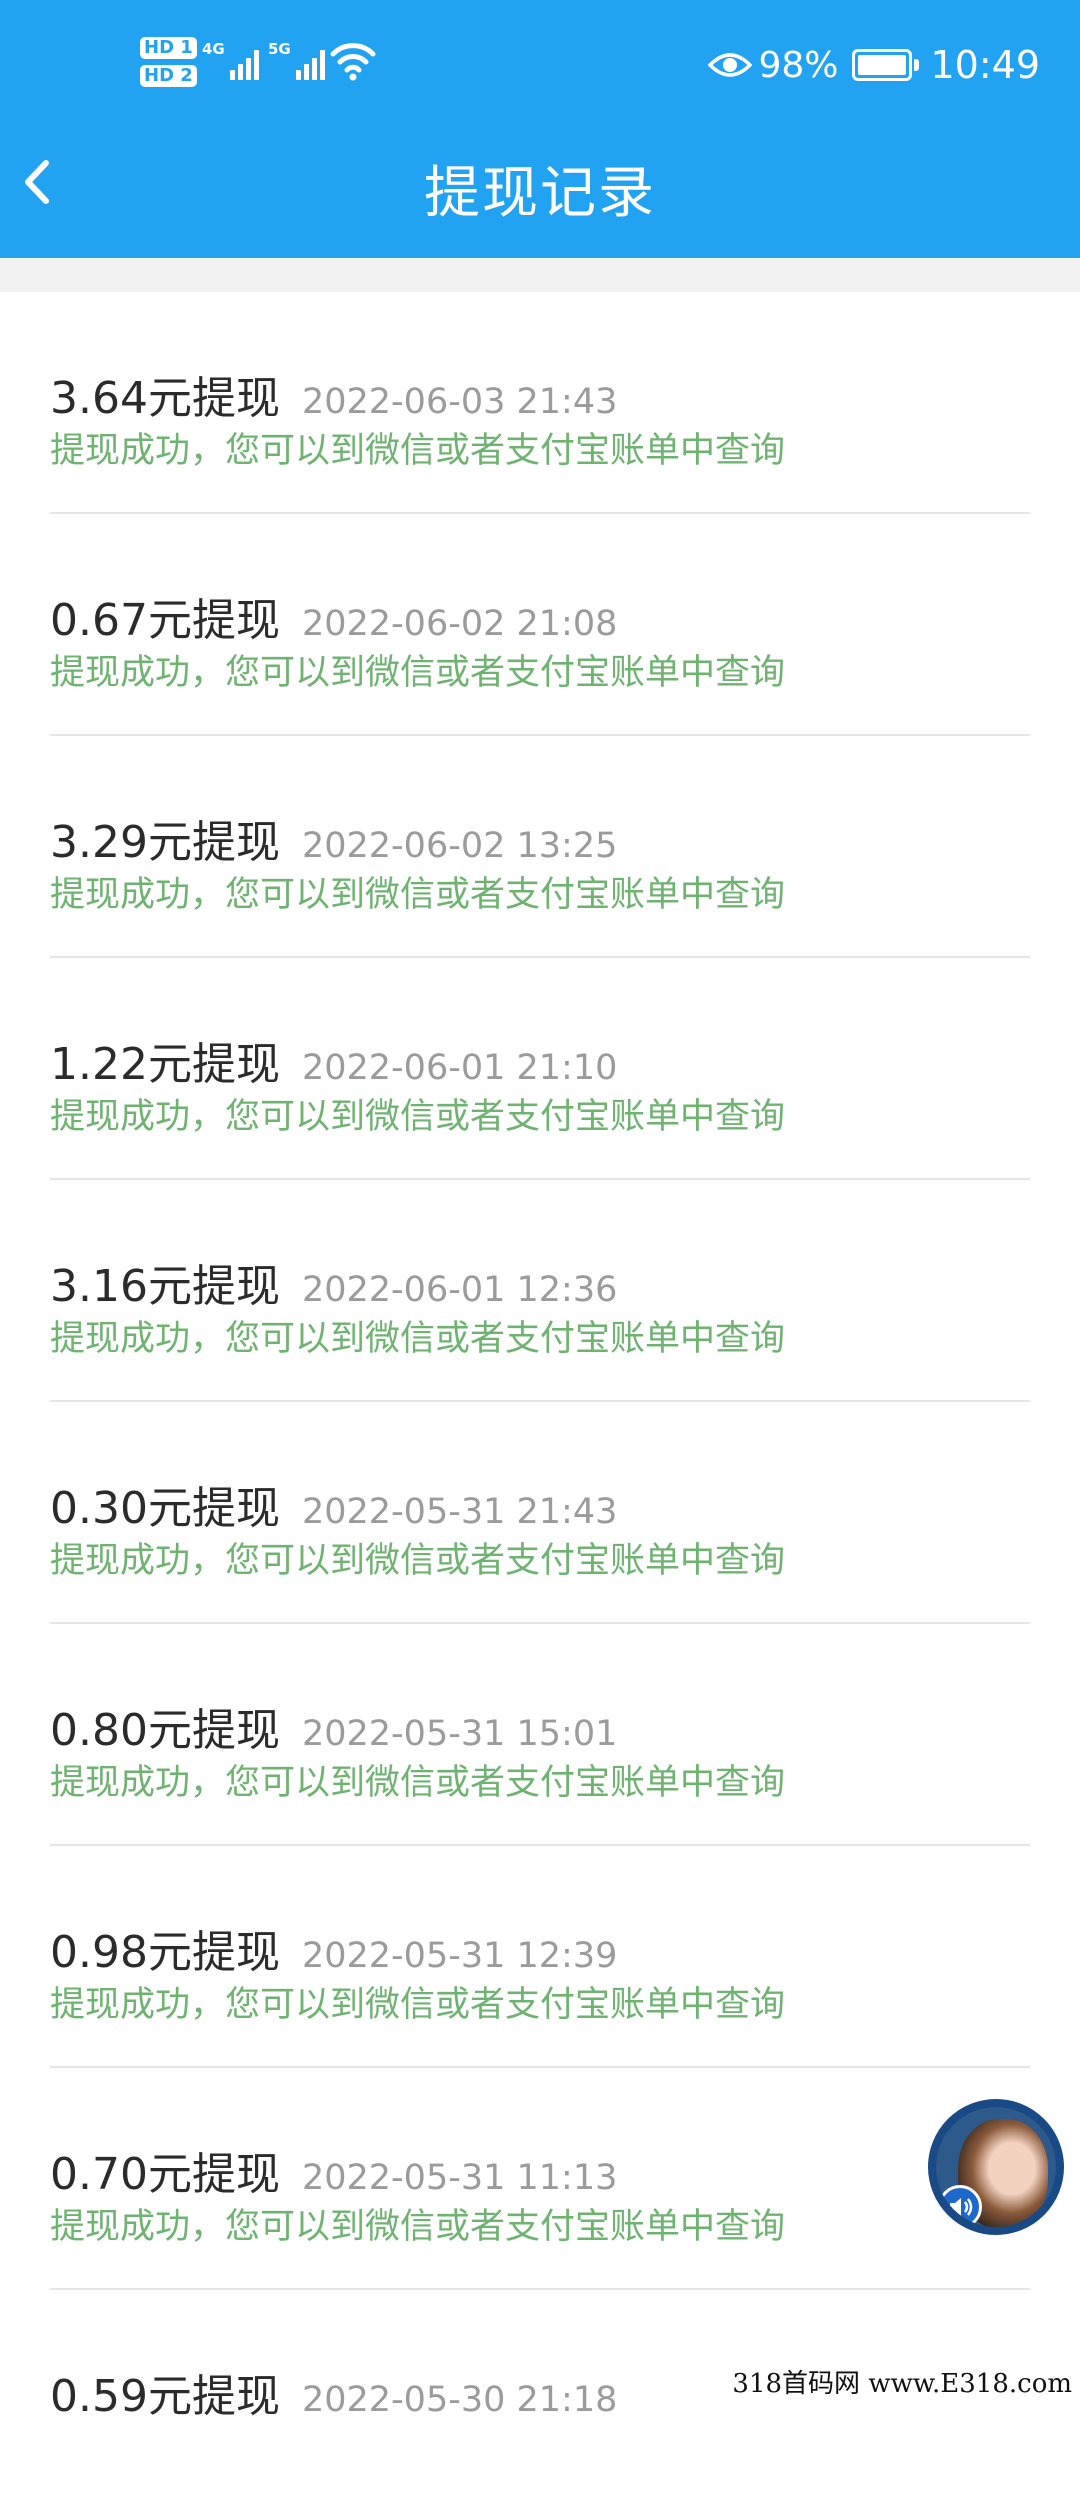 This screenshot has width=1080, height=2512. I want to click on record-date: 2022-06-01 21:10, so click(459, 1068).